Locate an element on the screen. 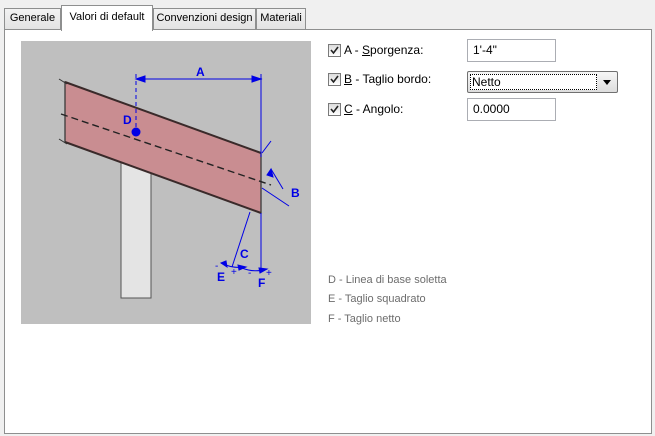 This screenshot has width=655, height=436. taglio-bordo-selected-value: Netto is located at coordinates (533, 82).